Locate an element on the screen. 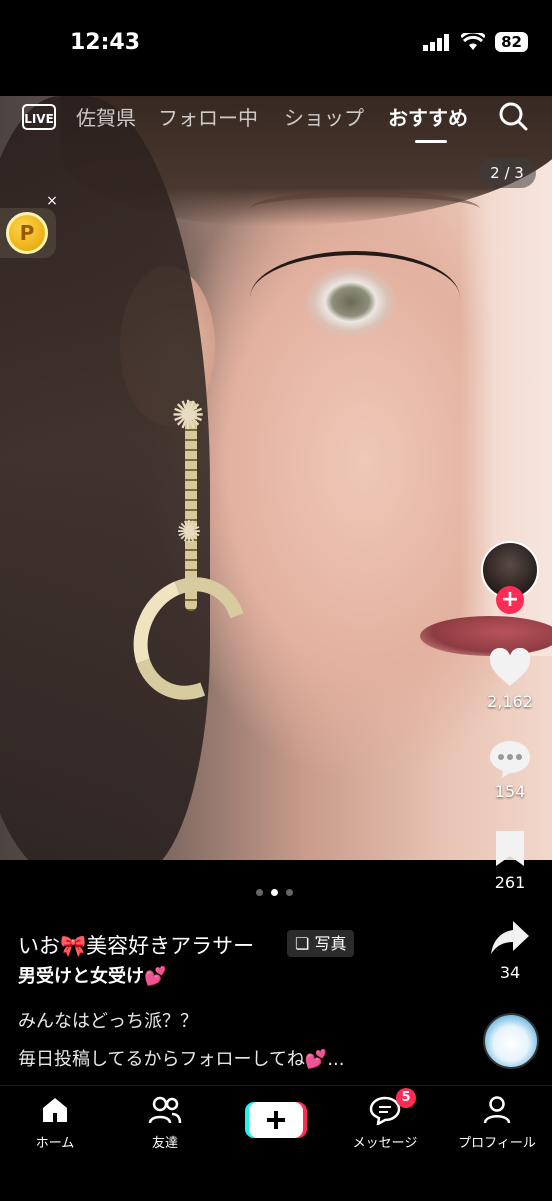 This screenshot has width=552, height=1201. home-icon is located at coordinates (55, 1110).